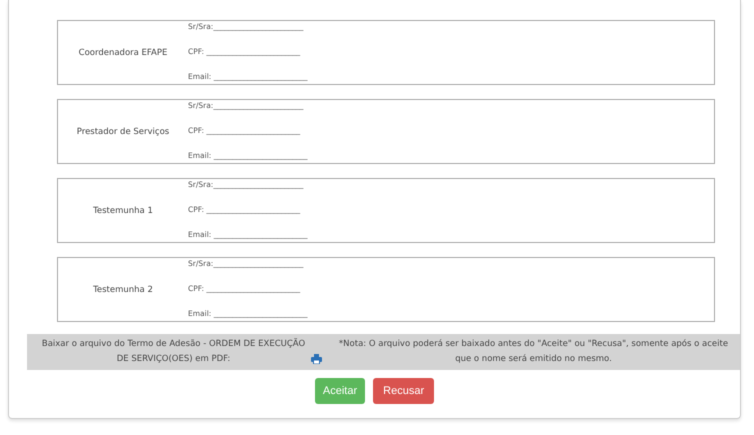 This screenshot has width=754, height=435. What do you see at coordinates (173, 351) in the screenshot?
I see `download-text: Baixar o arquivo do Termo de Adesão - ORDEM DE EXECUÇÃO DE SERVIÇO(OES) em PDF:` at bounding box center [173, 351].